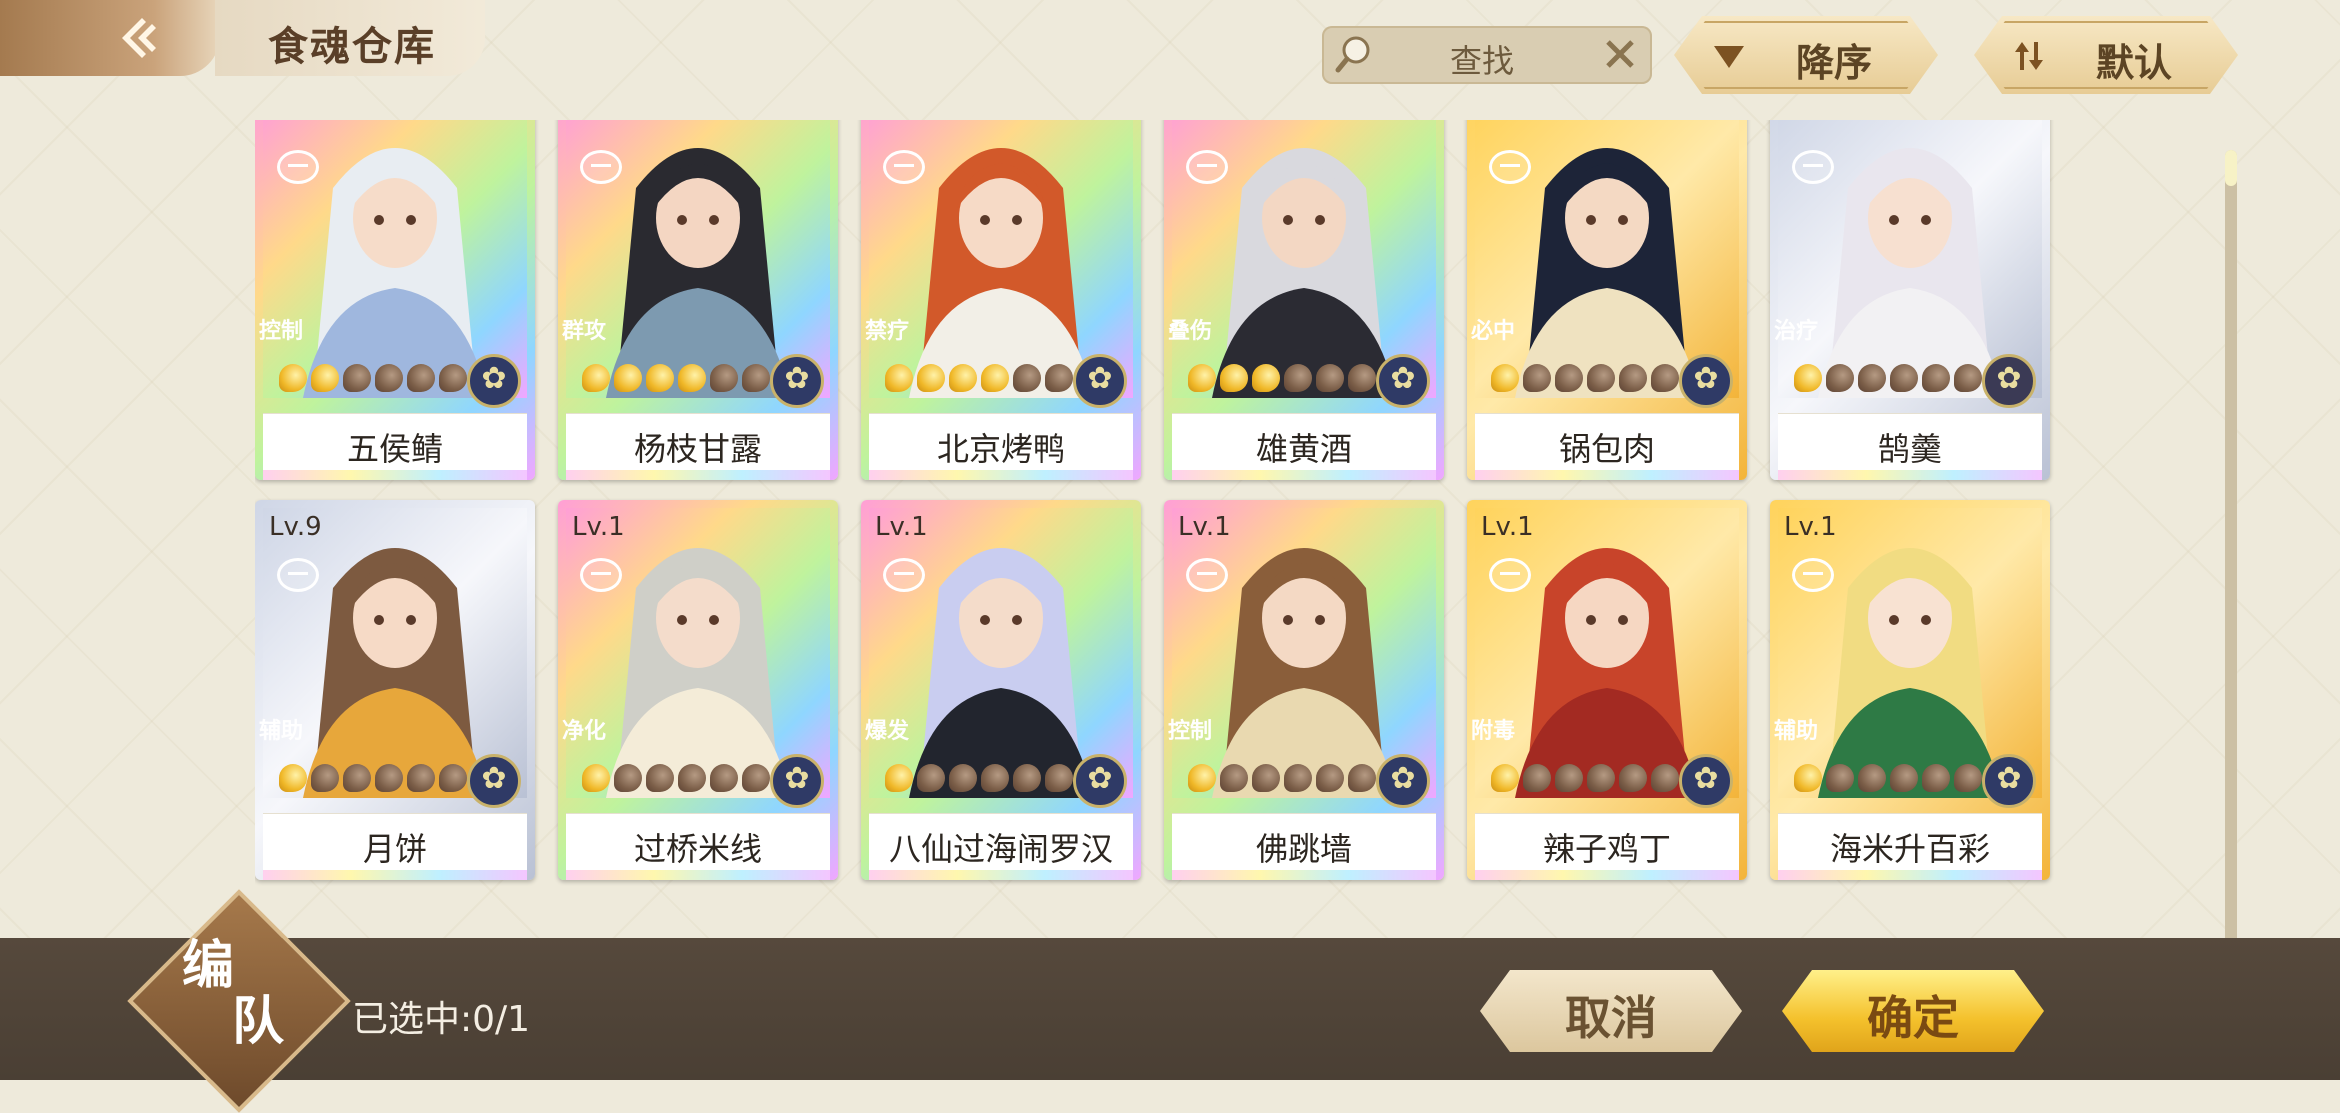  I want to click on role-tag: 爆发, so click(889, 732).